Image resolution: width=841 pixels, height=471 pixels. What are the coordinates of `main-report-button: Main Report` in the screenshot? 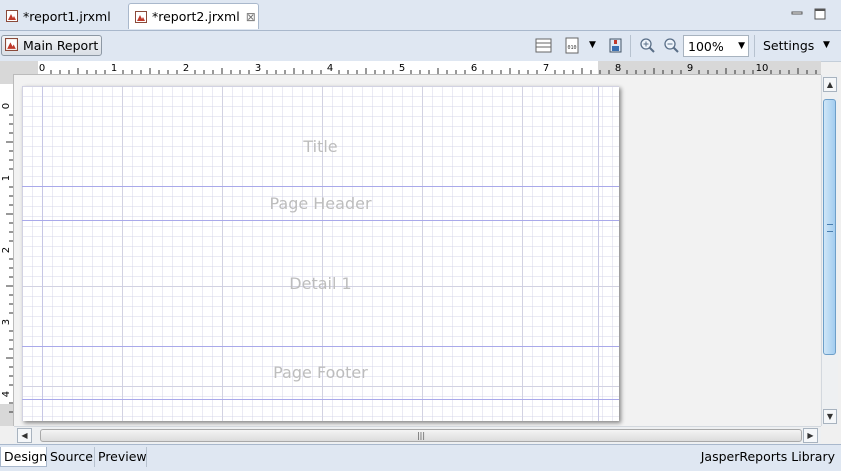 It's located at (51, 45).